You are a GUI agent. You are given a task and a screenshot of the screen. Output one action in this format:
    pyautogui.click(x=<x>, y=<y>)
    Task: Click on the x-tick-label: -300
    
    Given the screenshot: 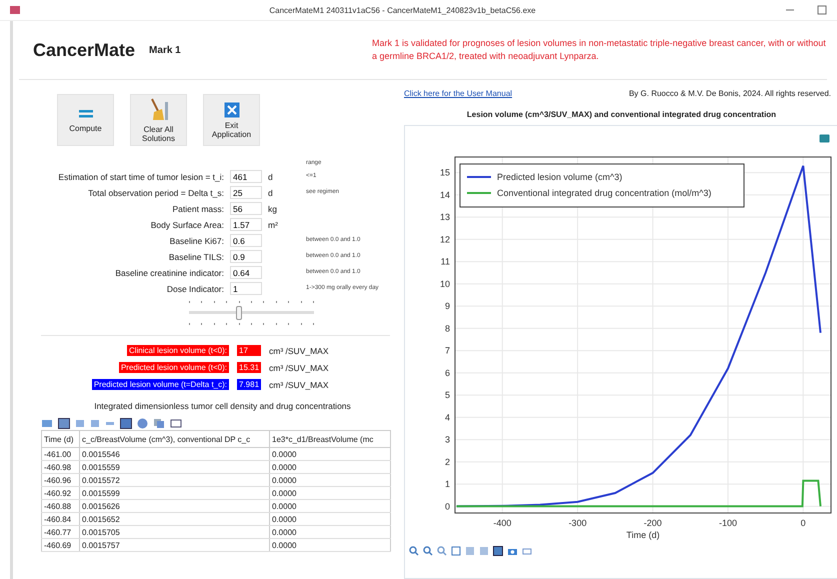 What is the action you would take?
    pyautogui.click(x=577, y=523)
    